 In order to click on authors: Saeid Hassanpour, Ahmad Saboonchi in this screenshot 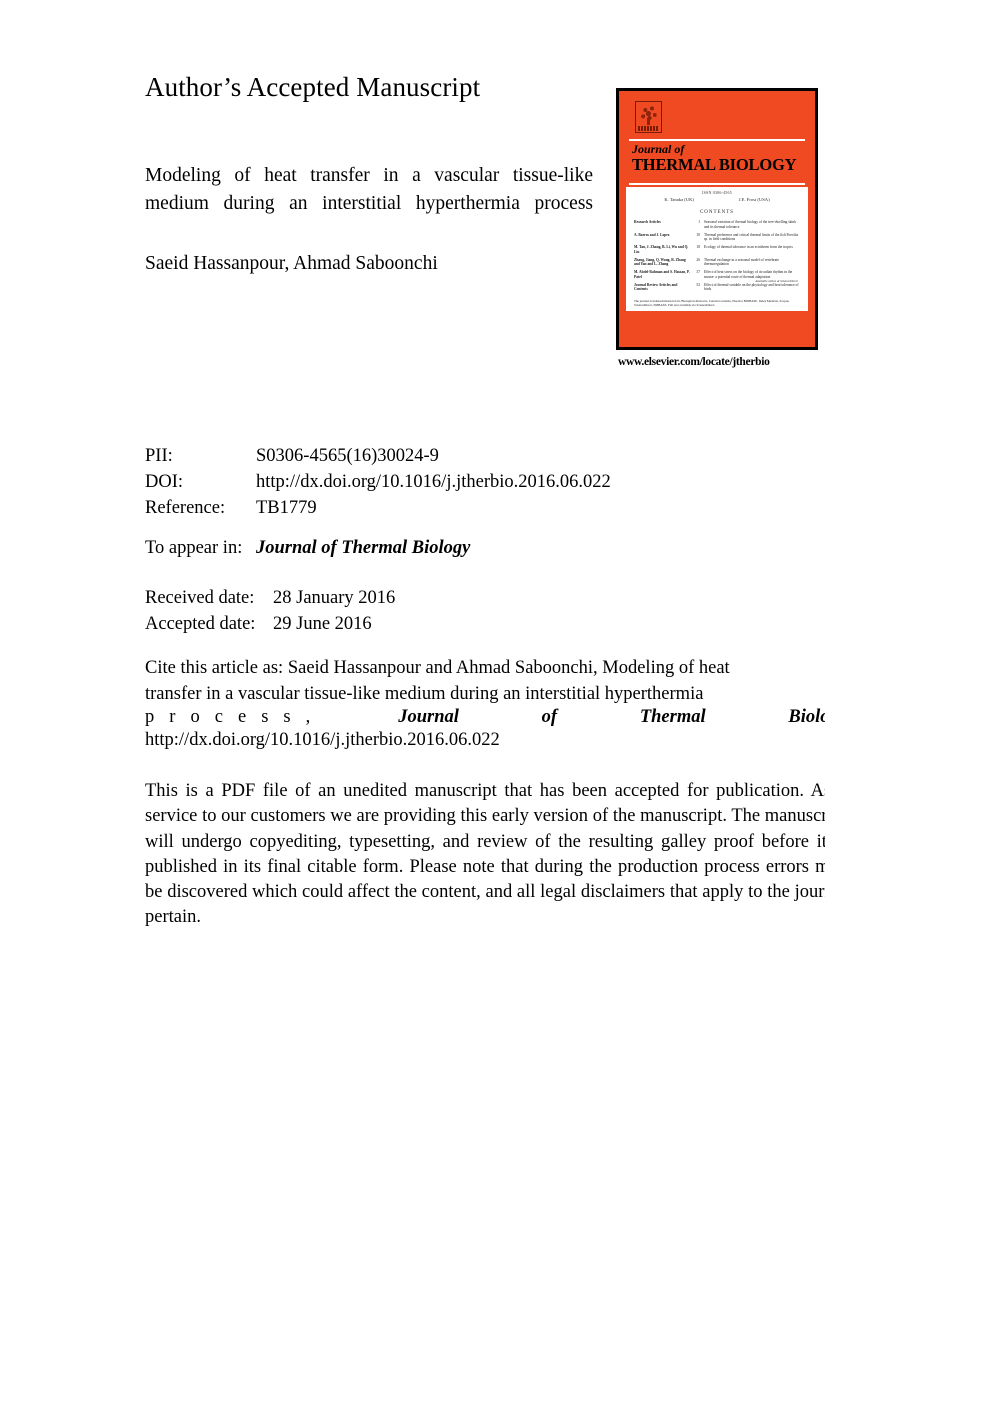, I will do `click(291, 263)`.